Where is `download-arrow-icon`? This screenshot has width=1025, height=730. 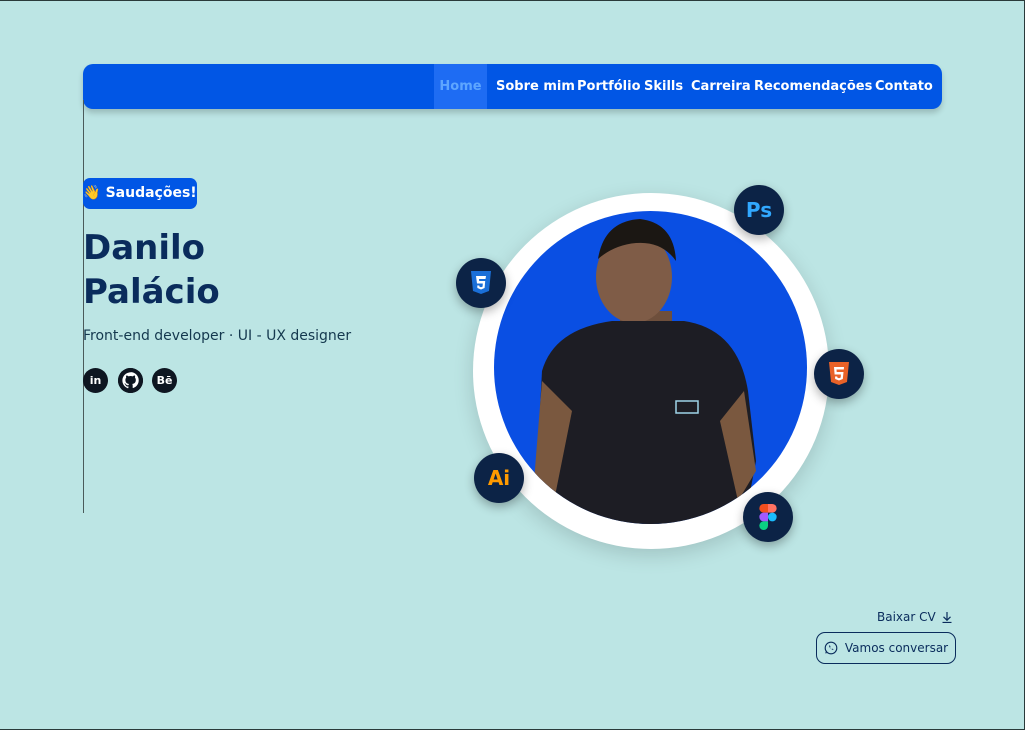
download-arrow-icon is located at coordinates (947, 617).